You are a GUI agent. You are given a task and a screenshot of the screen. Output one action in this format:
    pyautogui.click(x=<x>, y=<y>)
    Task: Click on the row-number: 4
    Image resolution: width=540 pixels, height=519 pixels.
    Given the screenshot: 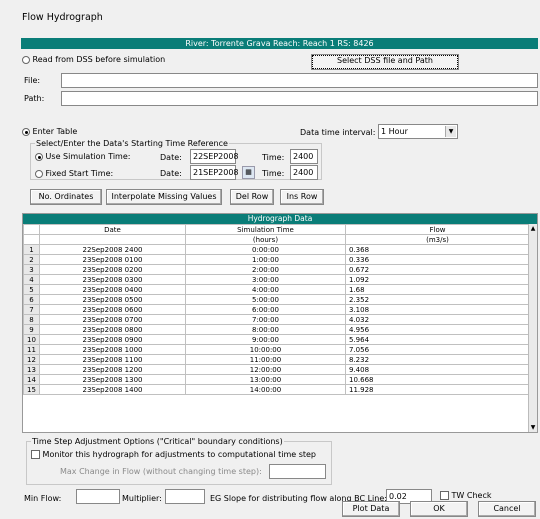 What is the action you would take?
    pyautogui.click(x=31, y=279)
    